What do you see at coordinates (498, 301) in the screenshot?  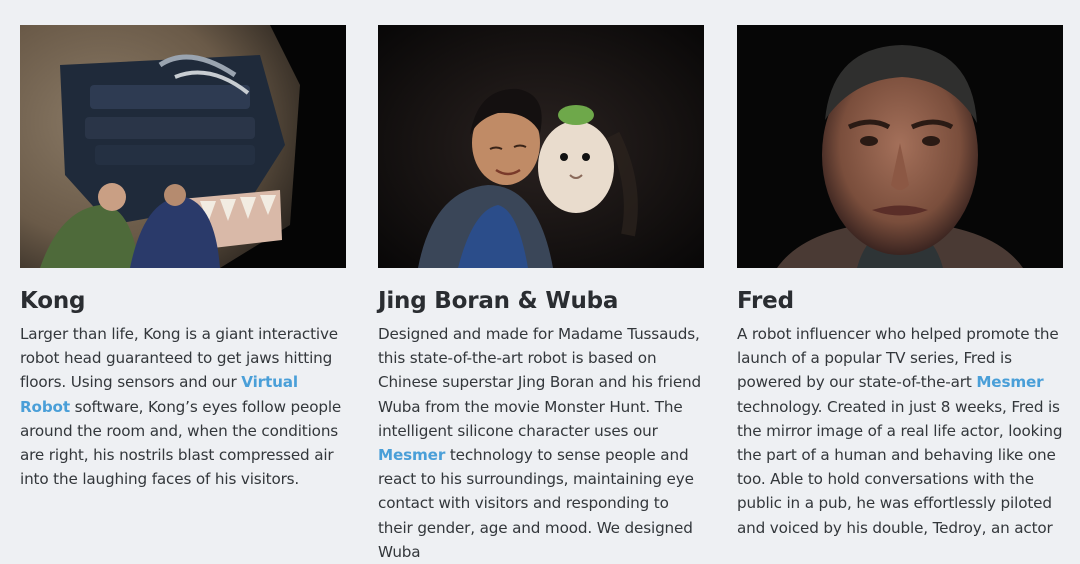 I see `card-title: Jing Boran & Wuba` at bounding box center [498, 301].